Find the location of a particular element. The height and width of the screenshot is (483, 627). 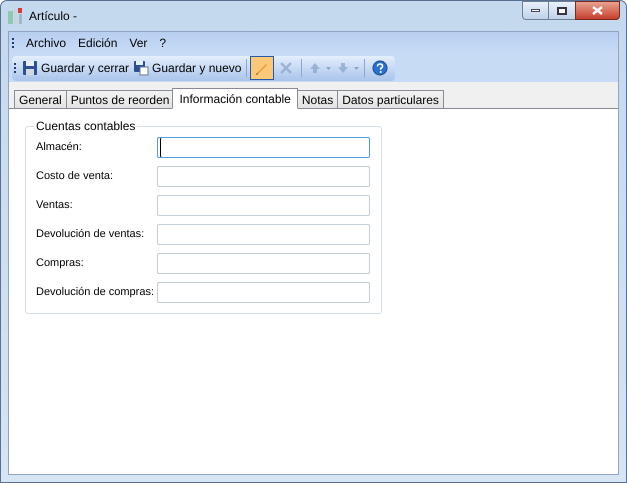

tab: Notas is located at coordinates (317, 99).